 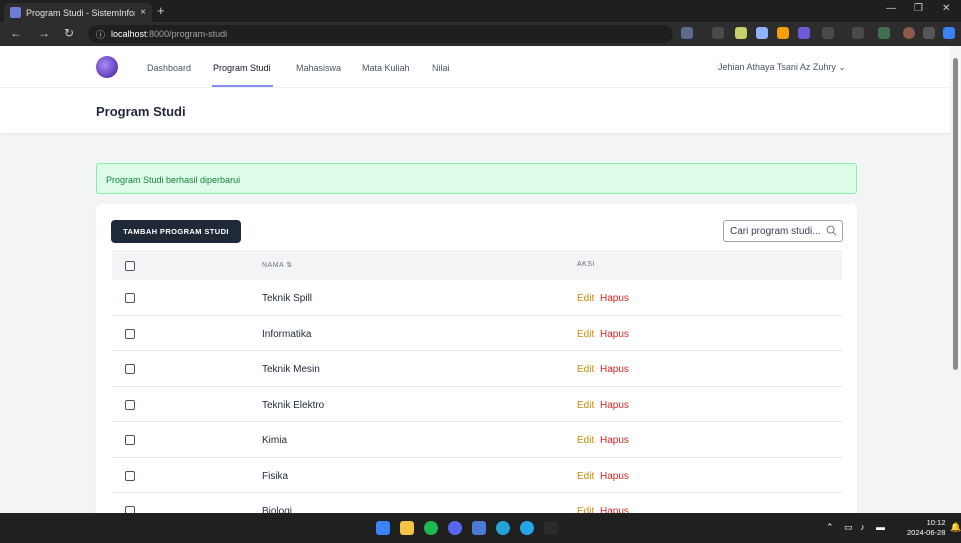 I want to click on url-path: :8000/program-studi, so click(x=187, y=34).